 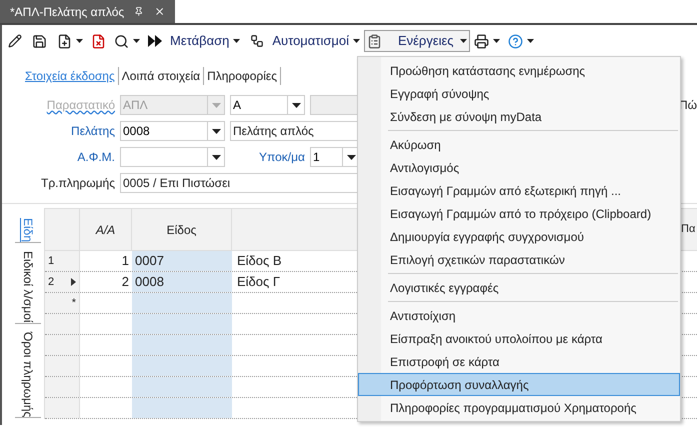 I want to click on delete-file-icon, so click(x=98, y=41).